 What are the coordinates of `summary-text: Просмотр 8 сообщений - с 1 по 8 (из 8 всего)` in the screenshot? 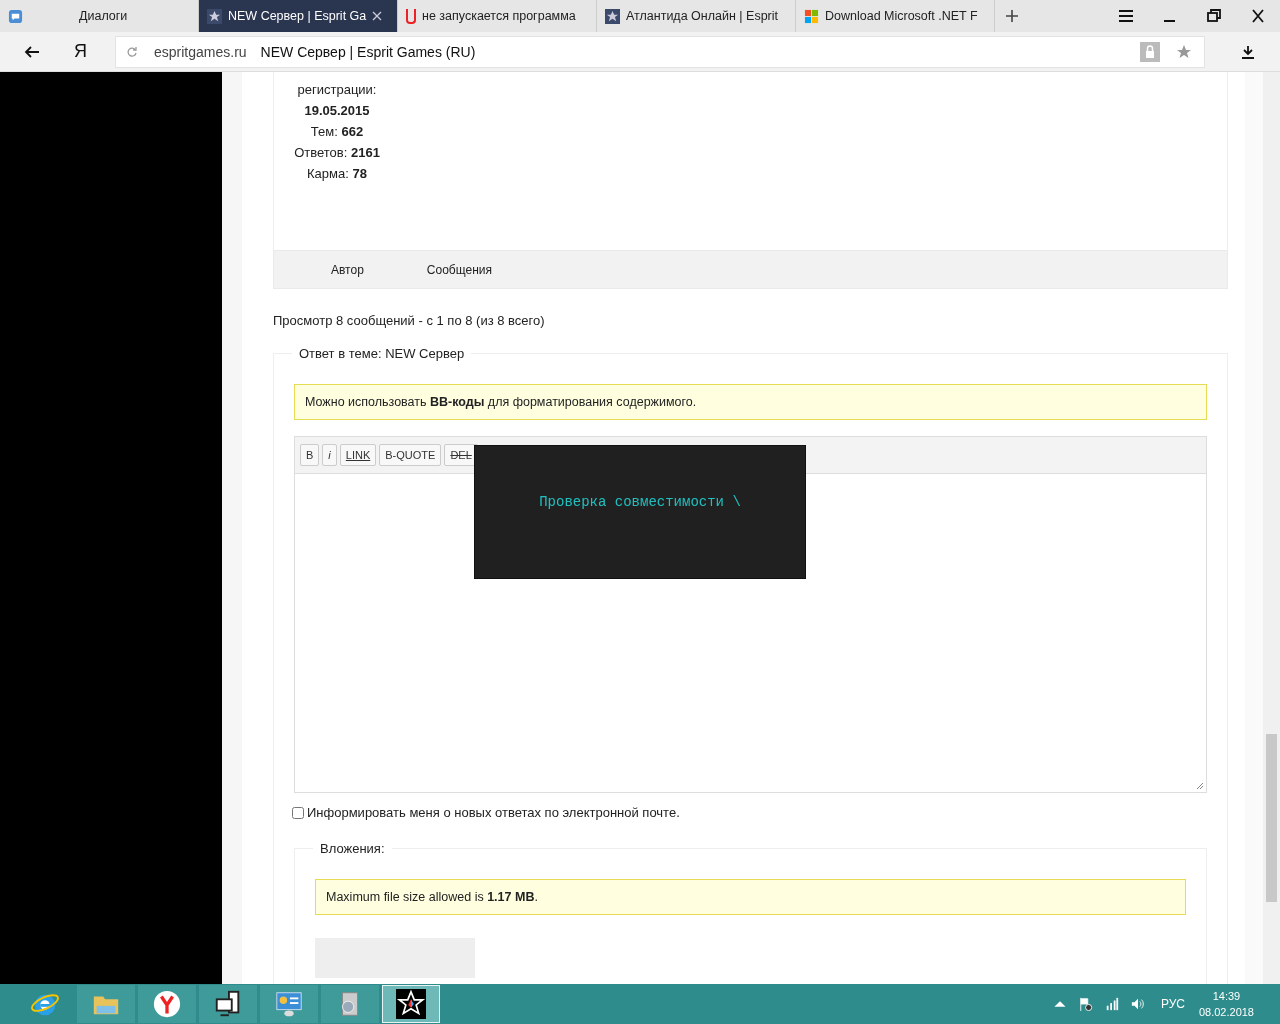 It's located at (409, 320).